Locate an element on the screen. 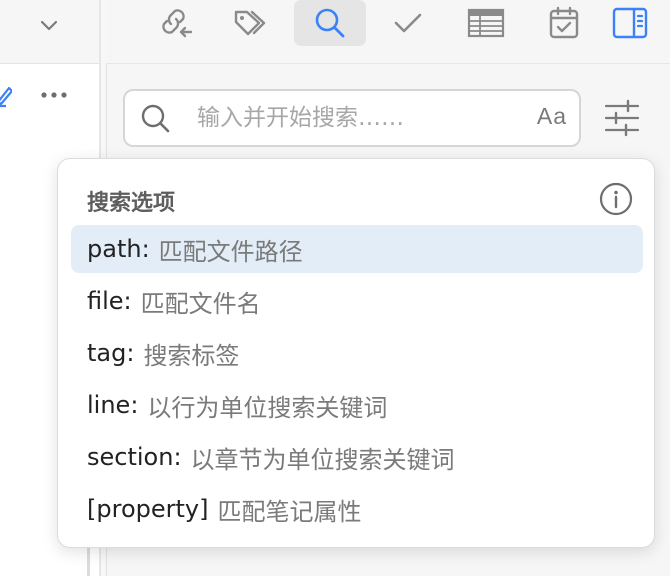 The height and width of the screenshot is (576, 670). search-box: Aa is located at coordinates (352, 118).